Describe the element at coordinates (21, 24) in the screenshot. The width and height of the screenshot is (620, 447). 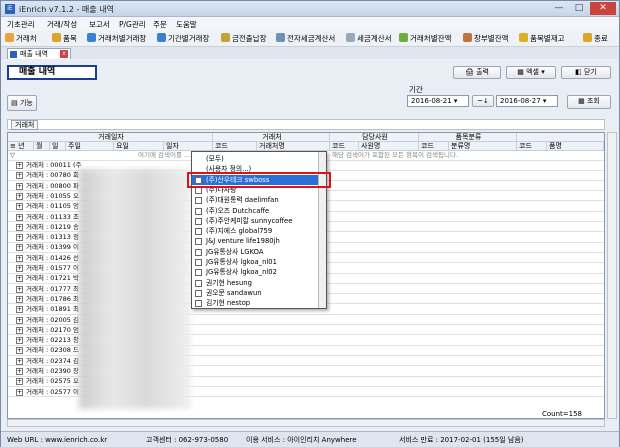
I see `menu-item-basic: 기초관리` at that location.